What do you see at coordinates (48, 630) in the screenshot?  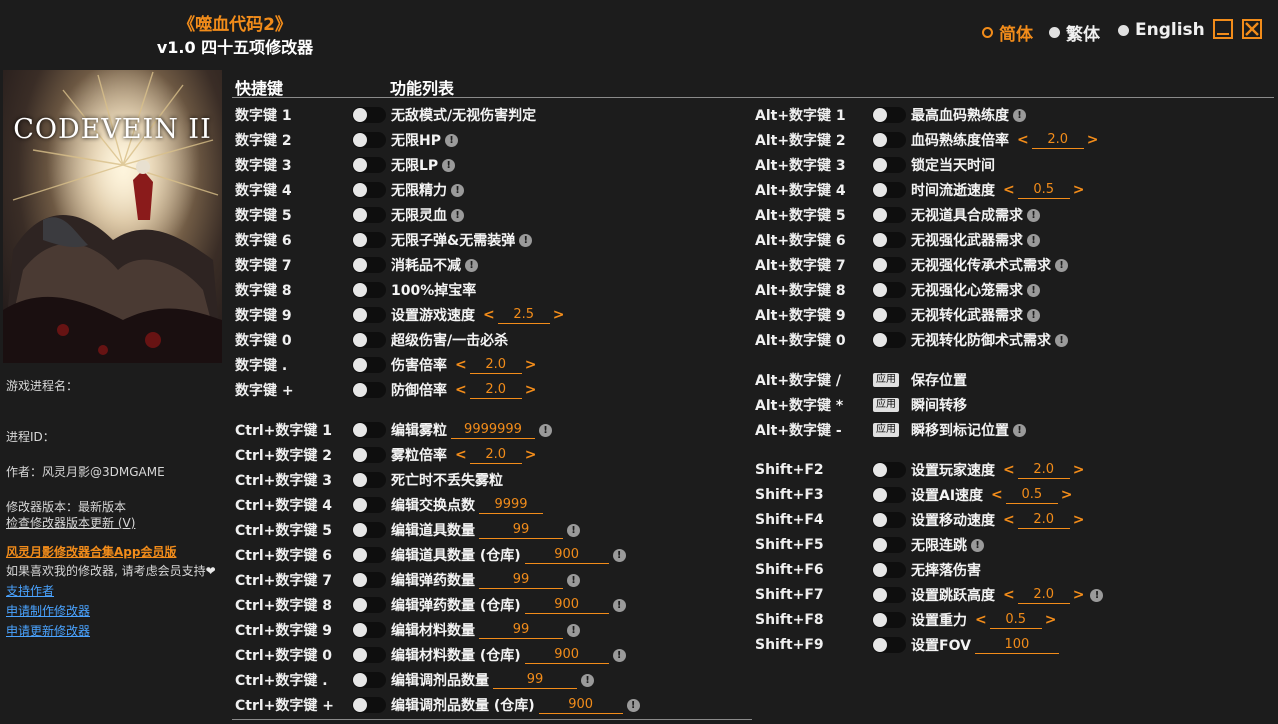 I see `request-update-link: 申请更新修改器` at bounding box center [48, 630].